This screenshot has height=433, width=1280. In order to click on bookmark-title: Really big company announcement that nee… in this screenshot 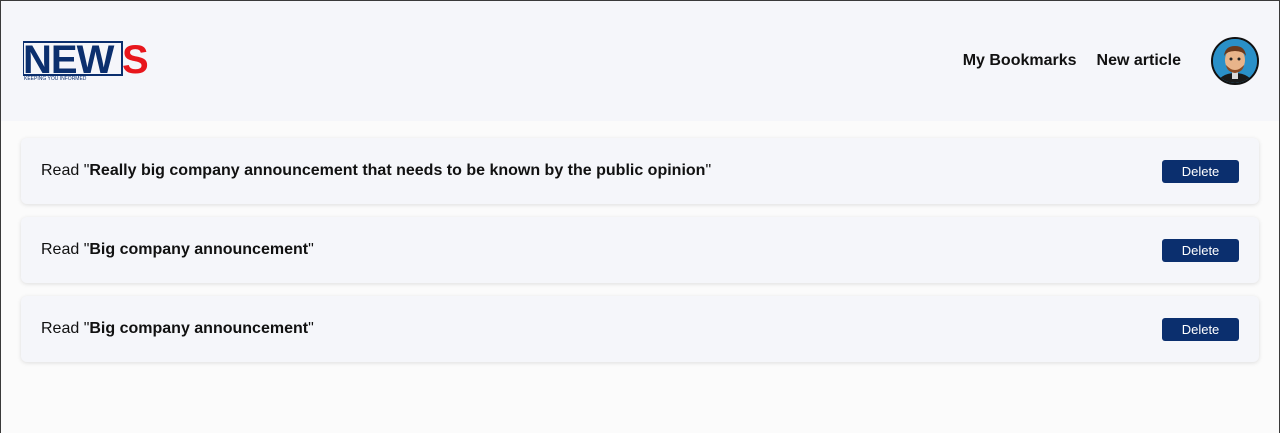, I will do `click(397, 170)`.